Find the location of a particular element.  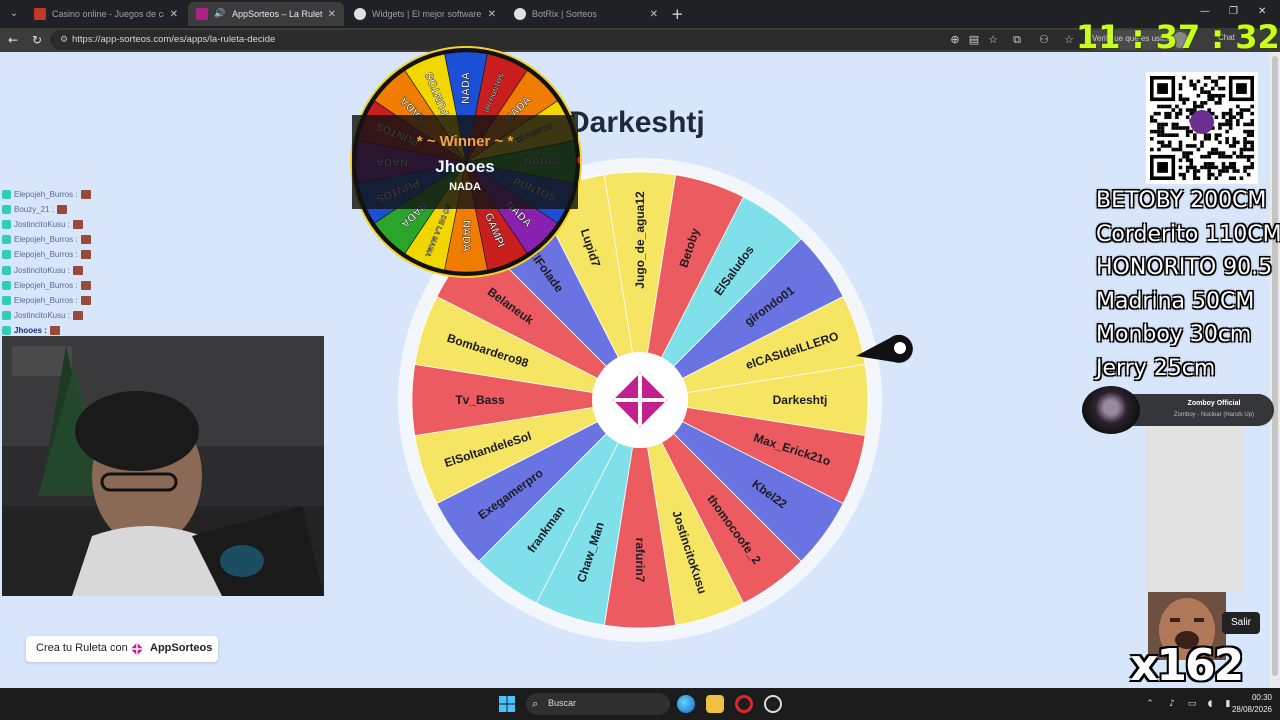

tab-botrix: BotRix | Sorteos ✕ is located at coordinates (586, 14).